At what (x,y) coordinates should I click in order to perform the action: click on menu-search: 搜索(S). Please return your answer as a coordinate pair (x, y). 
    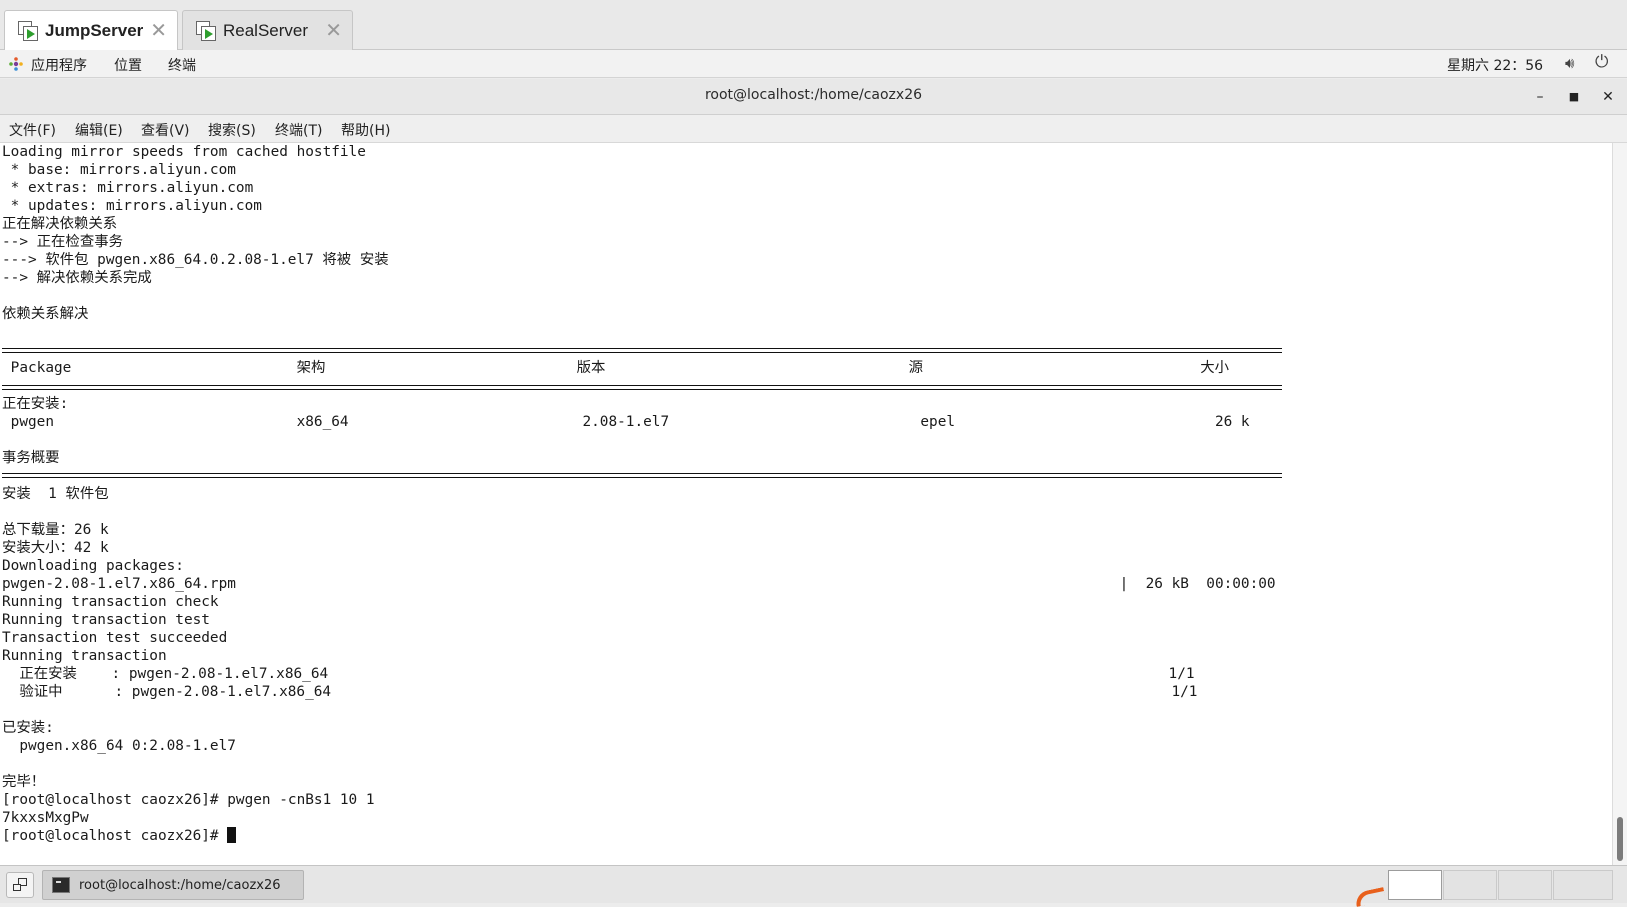
    Looking at the image, I should click on (232, 130).